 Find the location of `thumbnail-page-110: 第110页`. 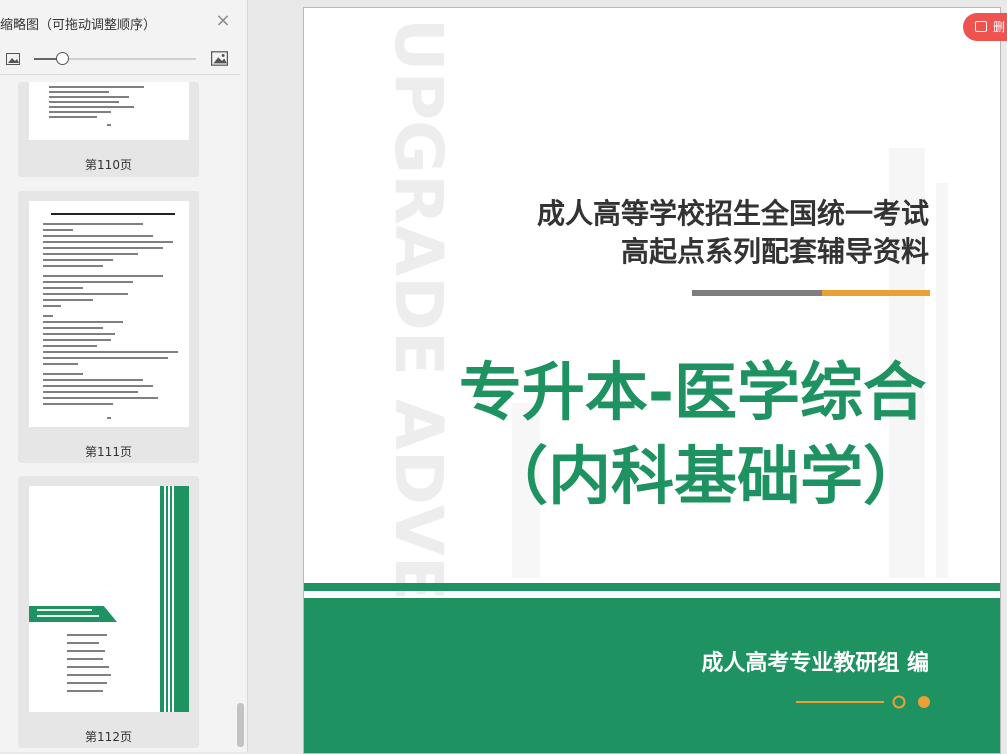

thumbnail-page-110: 第110页 is located at coordinates (108, 129).